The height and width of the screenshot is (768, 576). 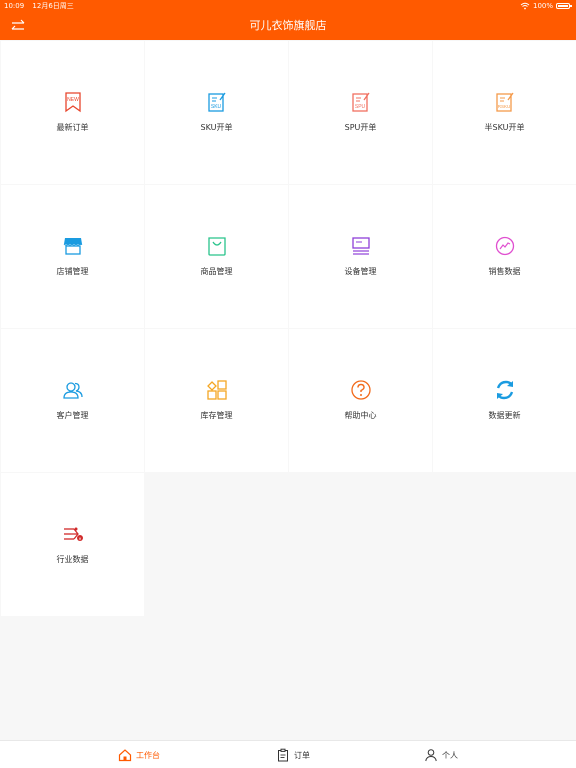 I want to click on app-header: 10:09 12月6日周三 100% 可儿衣饰旗舰店, so click(x=288, y=20).